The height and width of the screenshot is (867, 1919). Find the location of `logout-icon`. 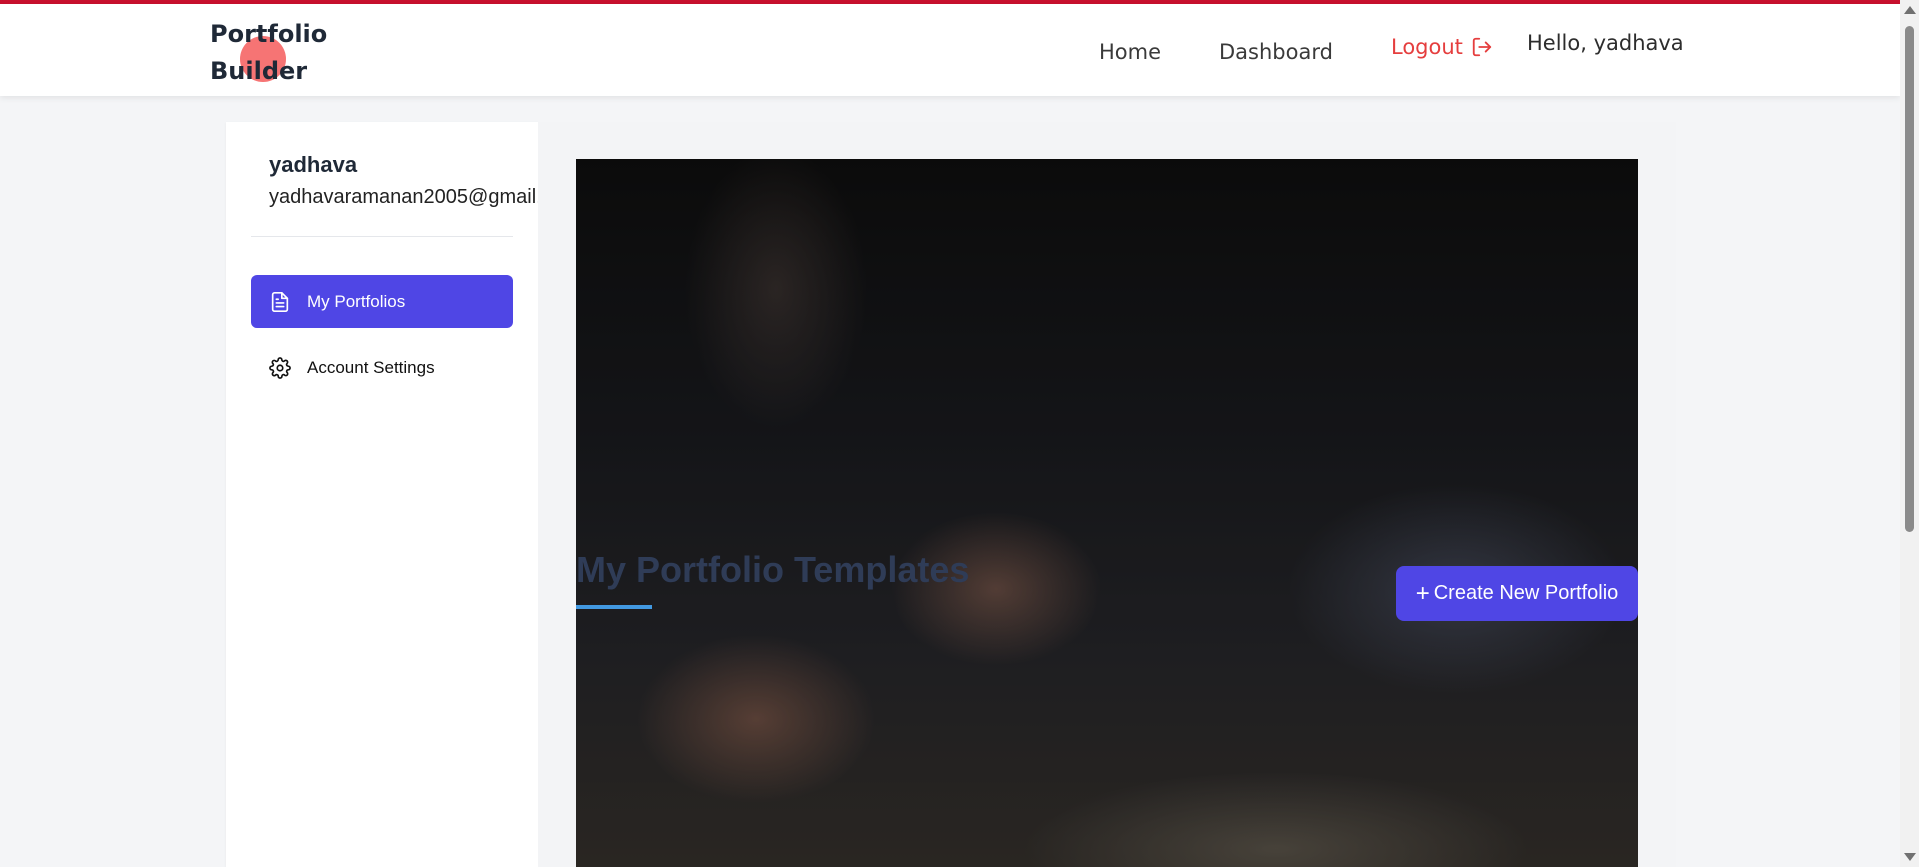

logout-icon is located at coordinates (1482, 47).